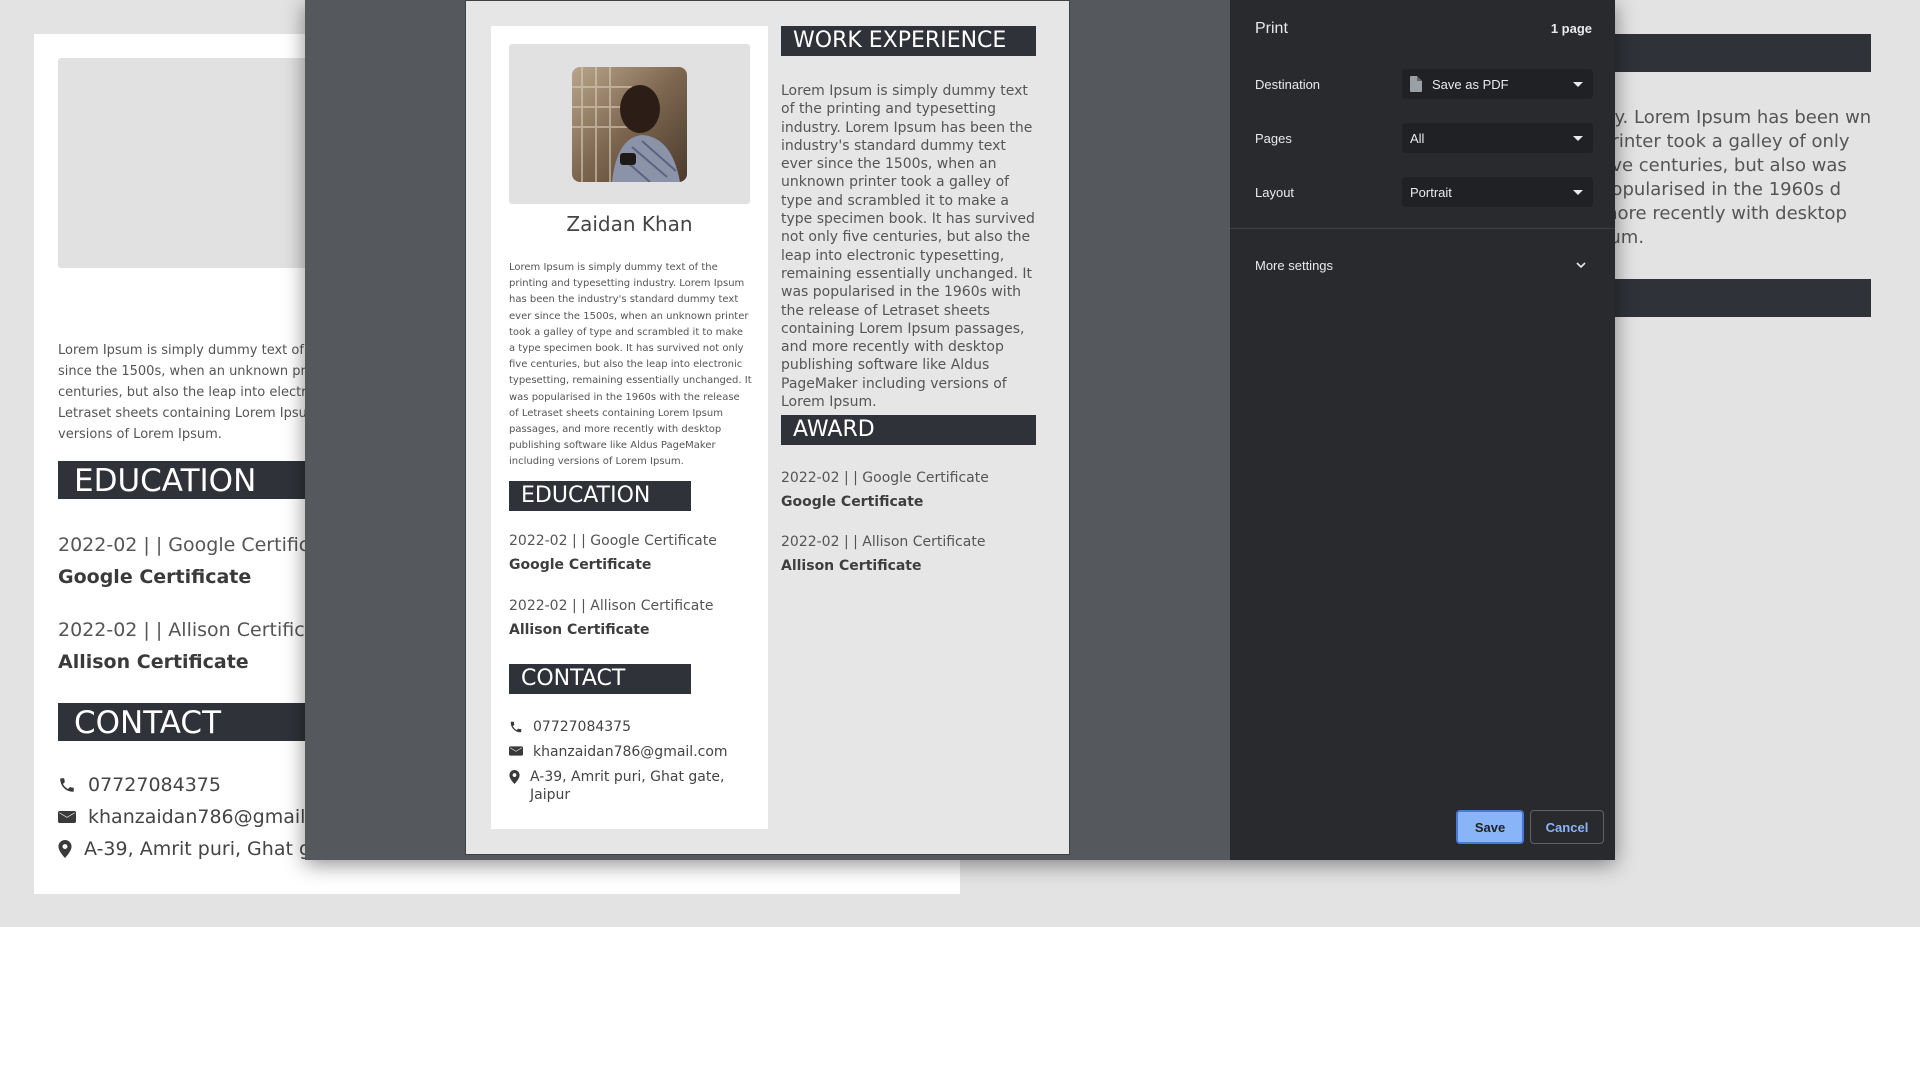 The image size is (1920, 1080). What do you see at coordinates (580, 565) in the screenshot?
I see `education-item-title: Google Certificate` at bounding box center [580, 565].